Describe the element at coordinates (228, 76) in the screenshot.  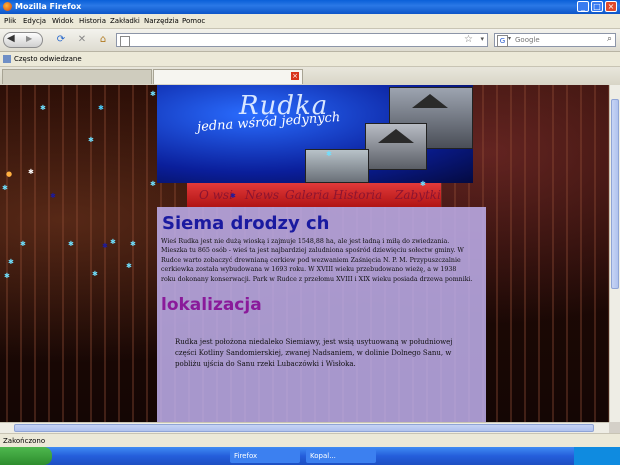
I see `tab-2: ×` at that location.